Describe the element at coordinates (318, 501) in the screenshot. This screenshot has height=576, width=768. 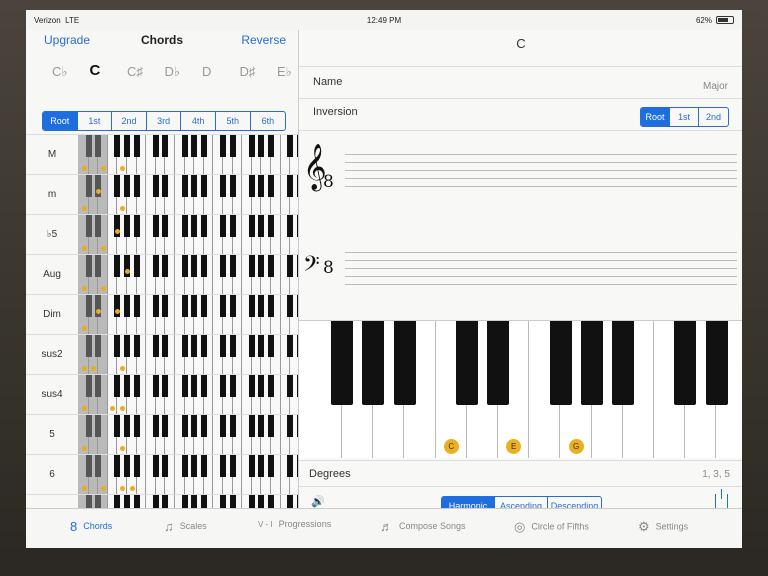
I see `speaker-icon: 🔊` at that location.